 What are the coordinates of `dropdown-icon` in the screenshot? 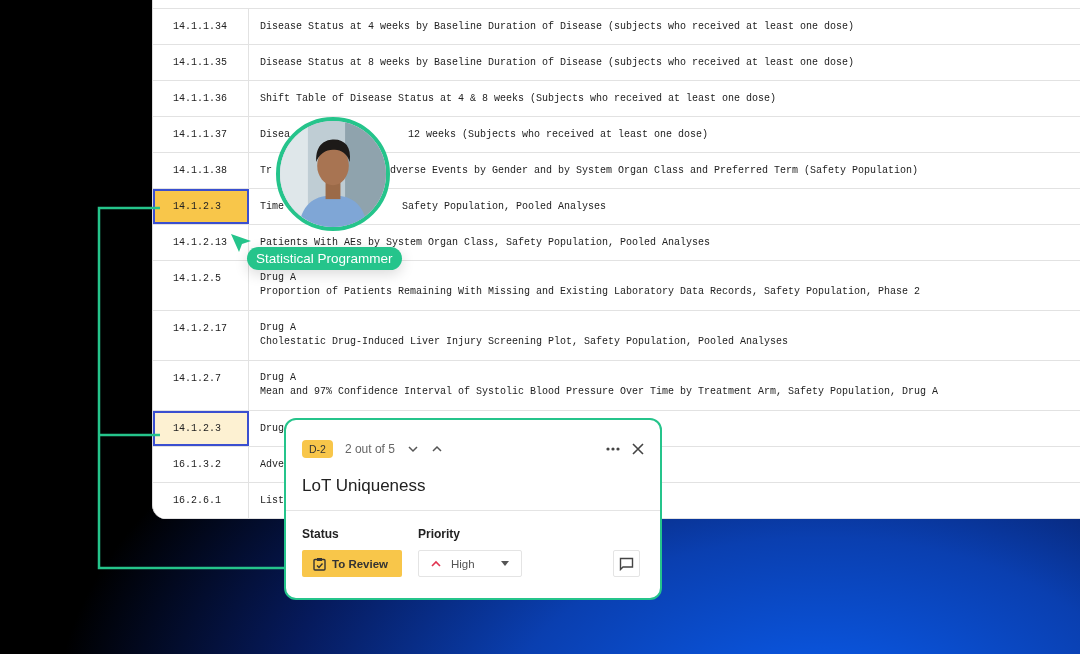 It's located at (505, 563).